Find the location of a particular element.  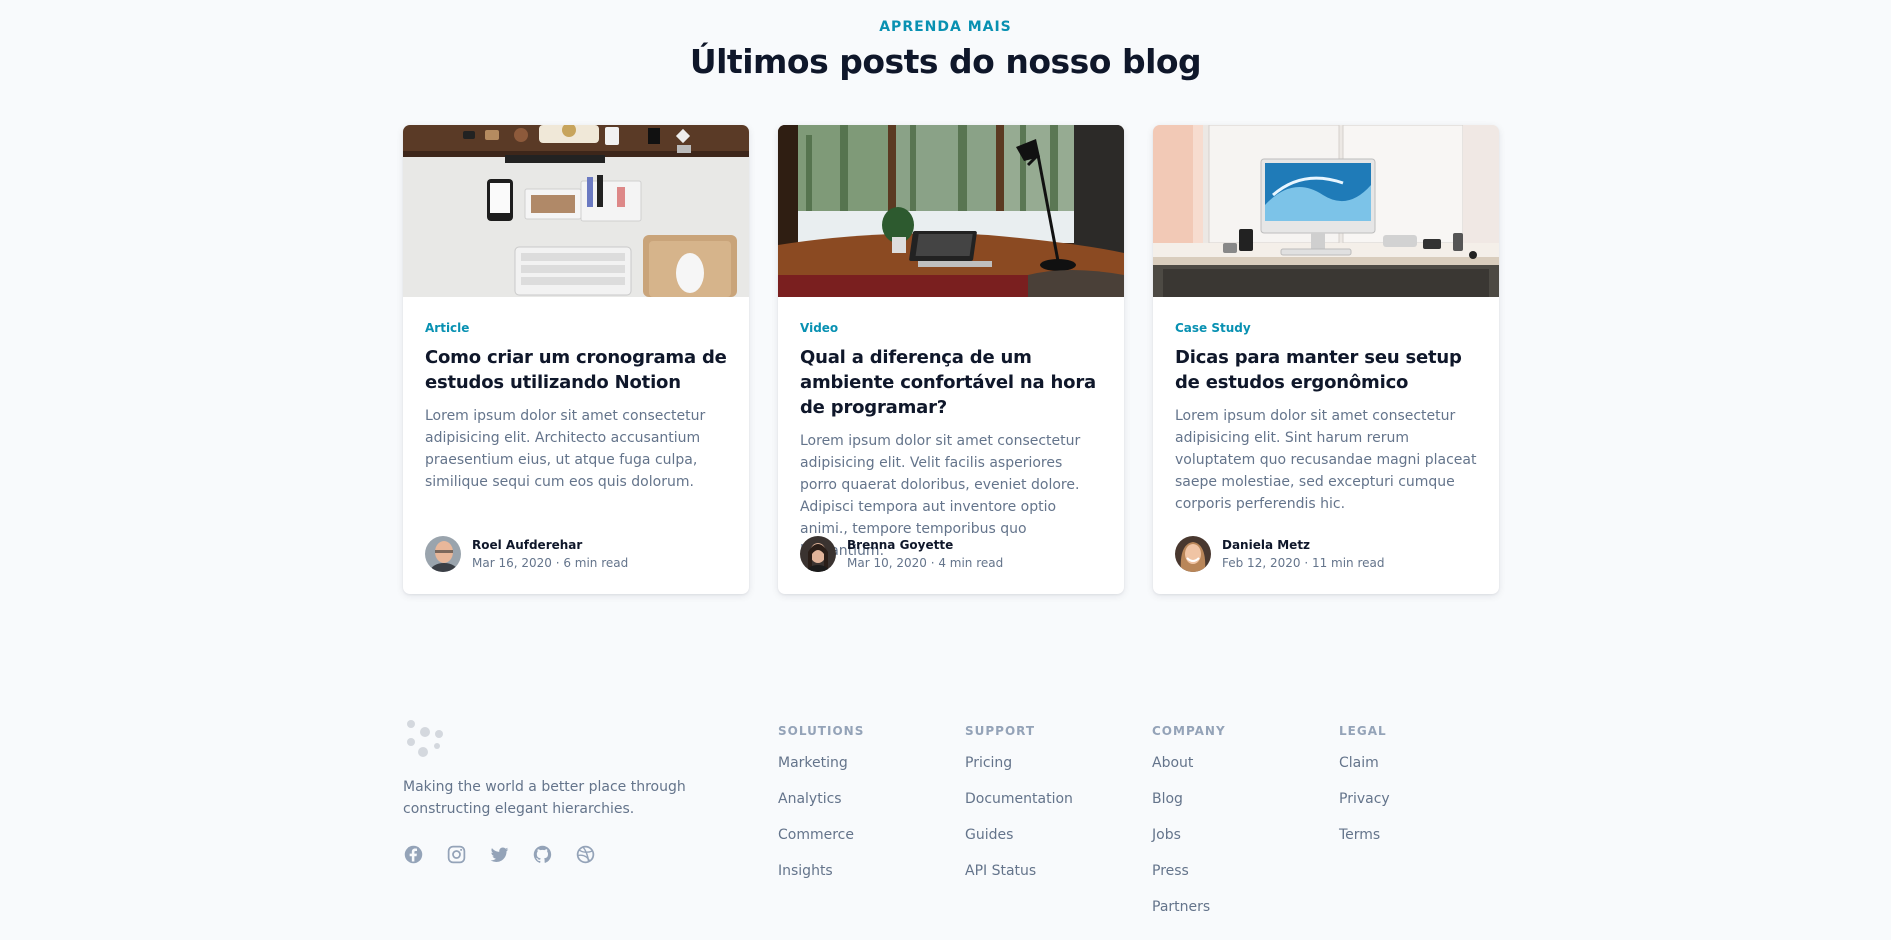

footer-column-title: Solutions is located at coordinates (821, 731).